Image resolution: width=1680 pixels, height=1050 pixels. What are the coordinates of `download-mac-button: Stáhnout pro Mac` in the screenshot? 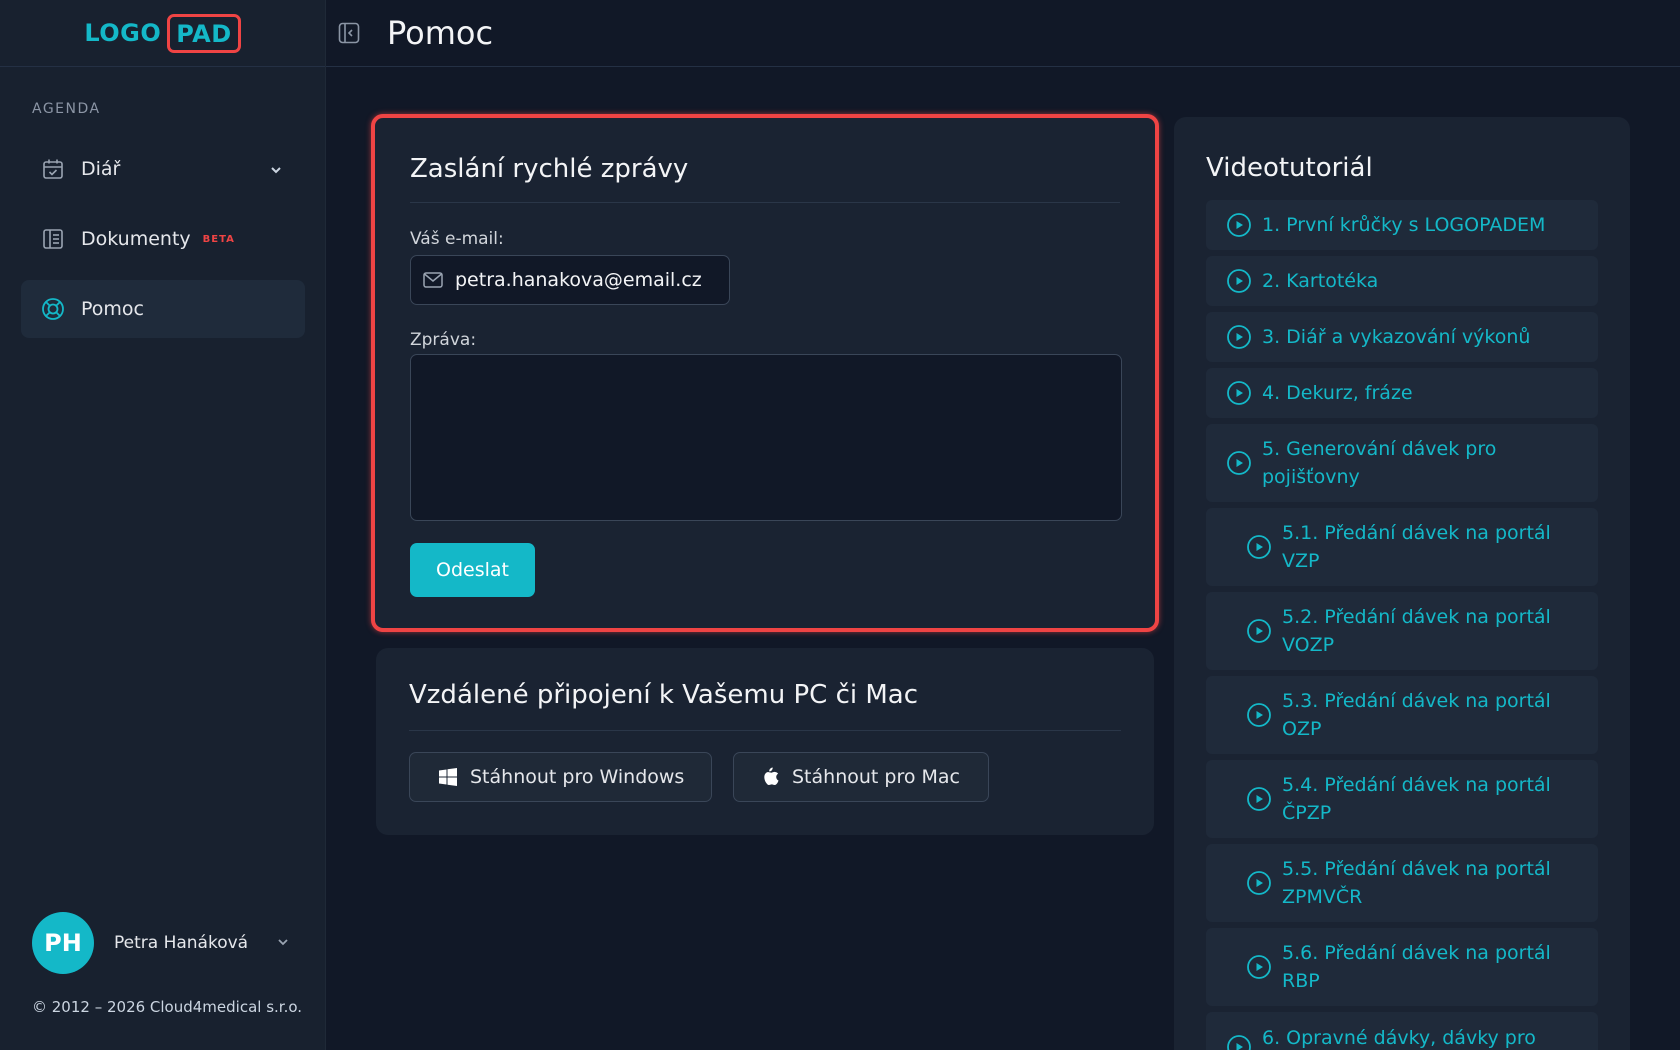 It's located at (861, 777).